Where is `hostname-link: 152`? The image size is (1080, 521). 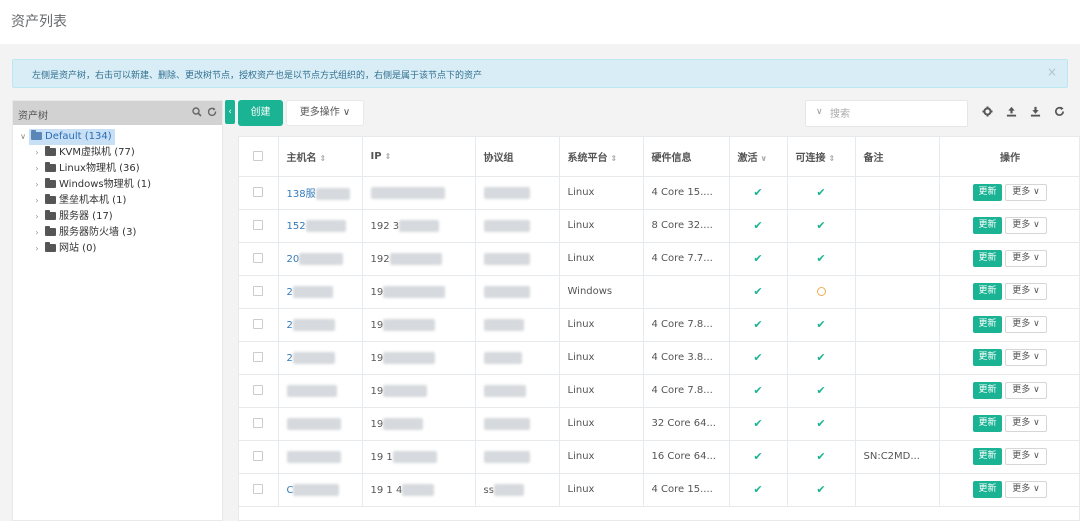 hostname-link: 152 is located at coordinates (296, 226).